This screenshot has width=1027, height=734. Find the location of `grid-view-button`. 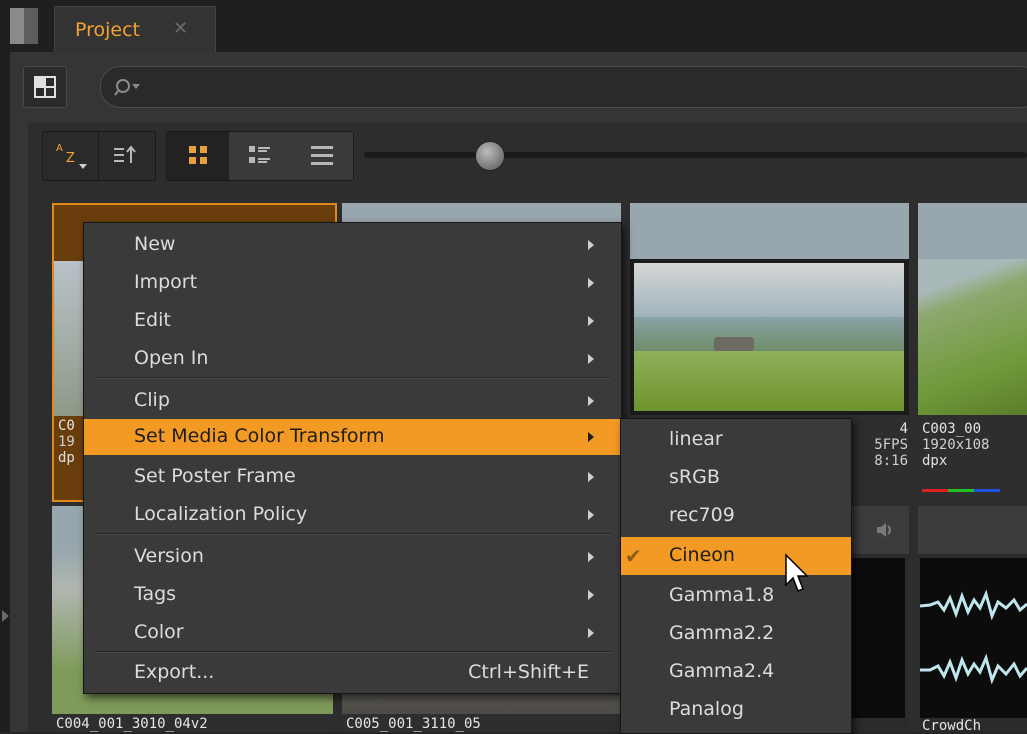

grid-view-button is located at coordinates (198, 156).